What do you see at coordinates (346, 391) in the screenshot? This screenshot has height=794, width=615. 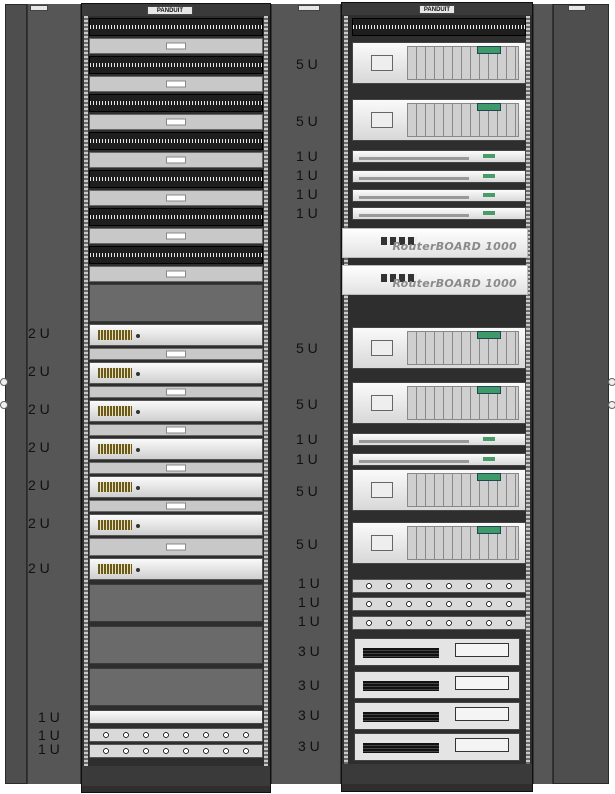 I see `right-rack-post-left` at bounding box center [346, 391].